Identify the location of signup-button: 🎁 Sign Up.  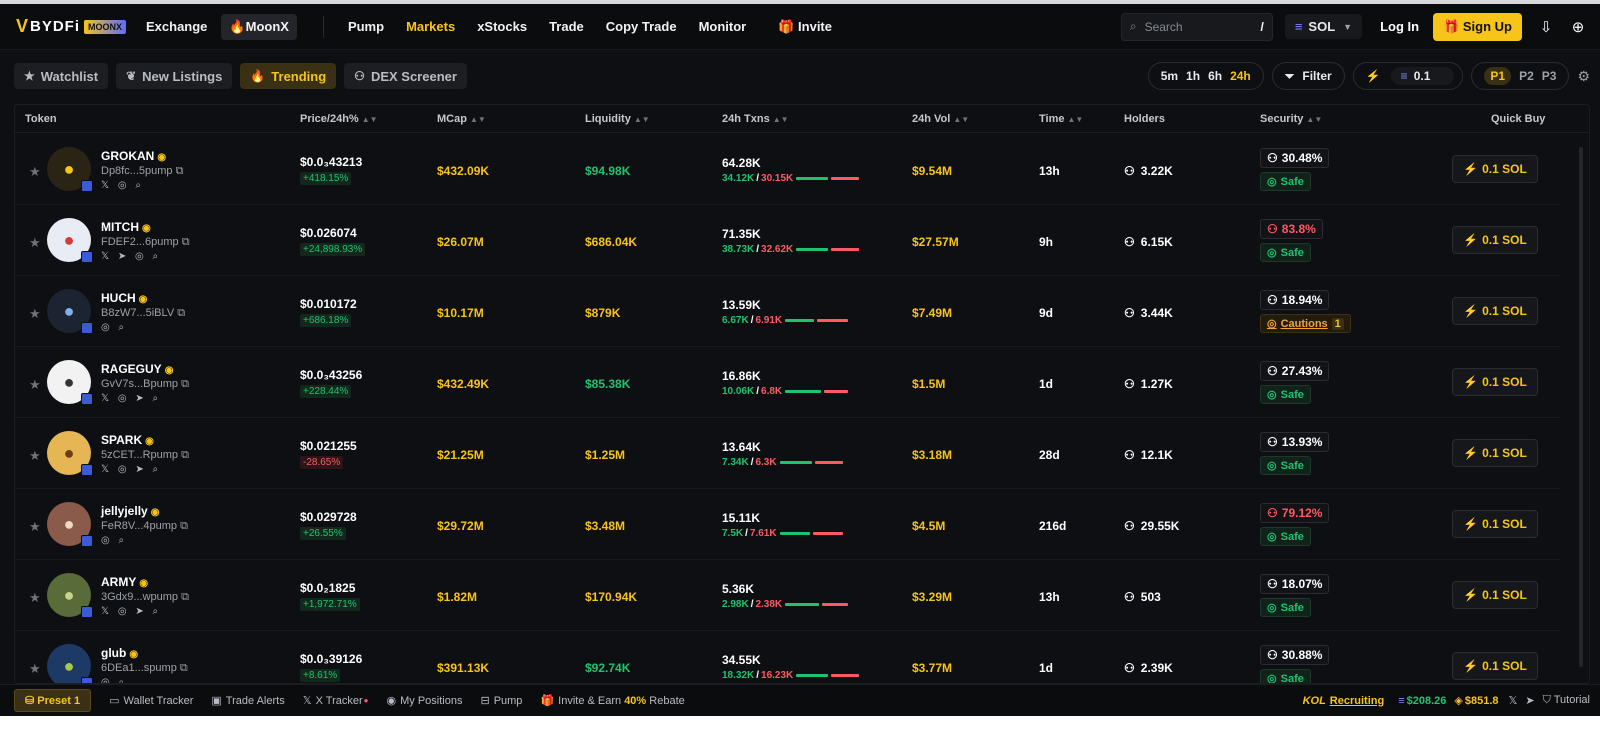
(1477, 26).